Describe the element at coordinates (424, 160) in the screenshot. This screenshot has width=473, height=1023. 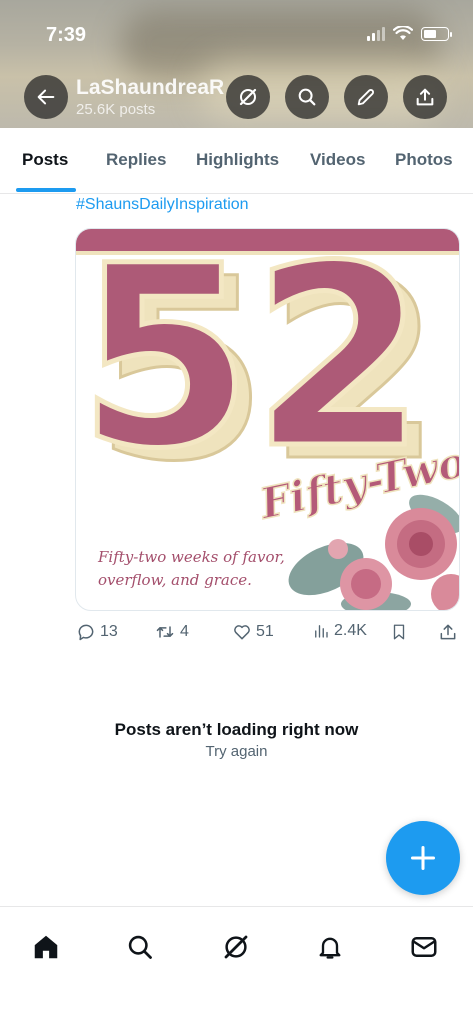
I see `tab-photos: Photos` at that location.